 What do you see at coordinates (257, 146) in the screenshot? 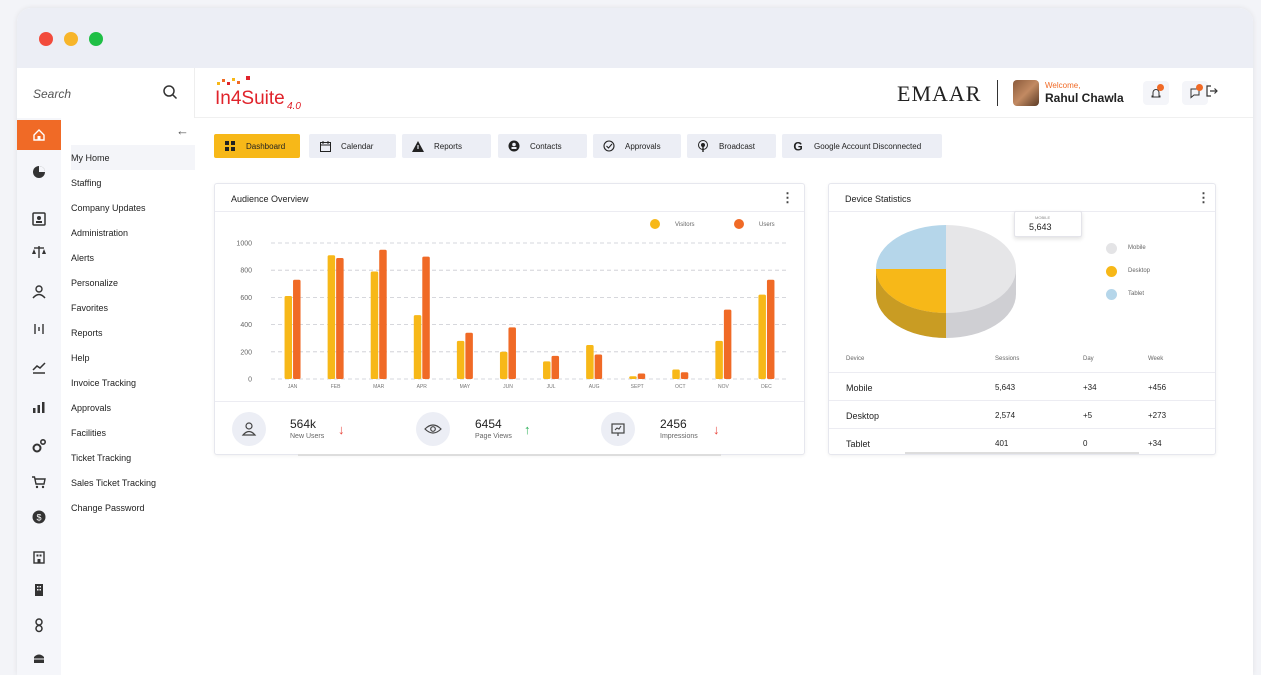
I see `tab-dashboard: Dashboard` at bounding box center [257, 146].